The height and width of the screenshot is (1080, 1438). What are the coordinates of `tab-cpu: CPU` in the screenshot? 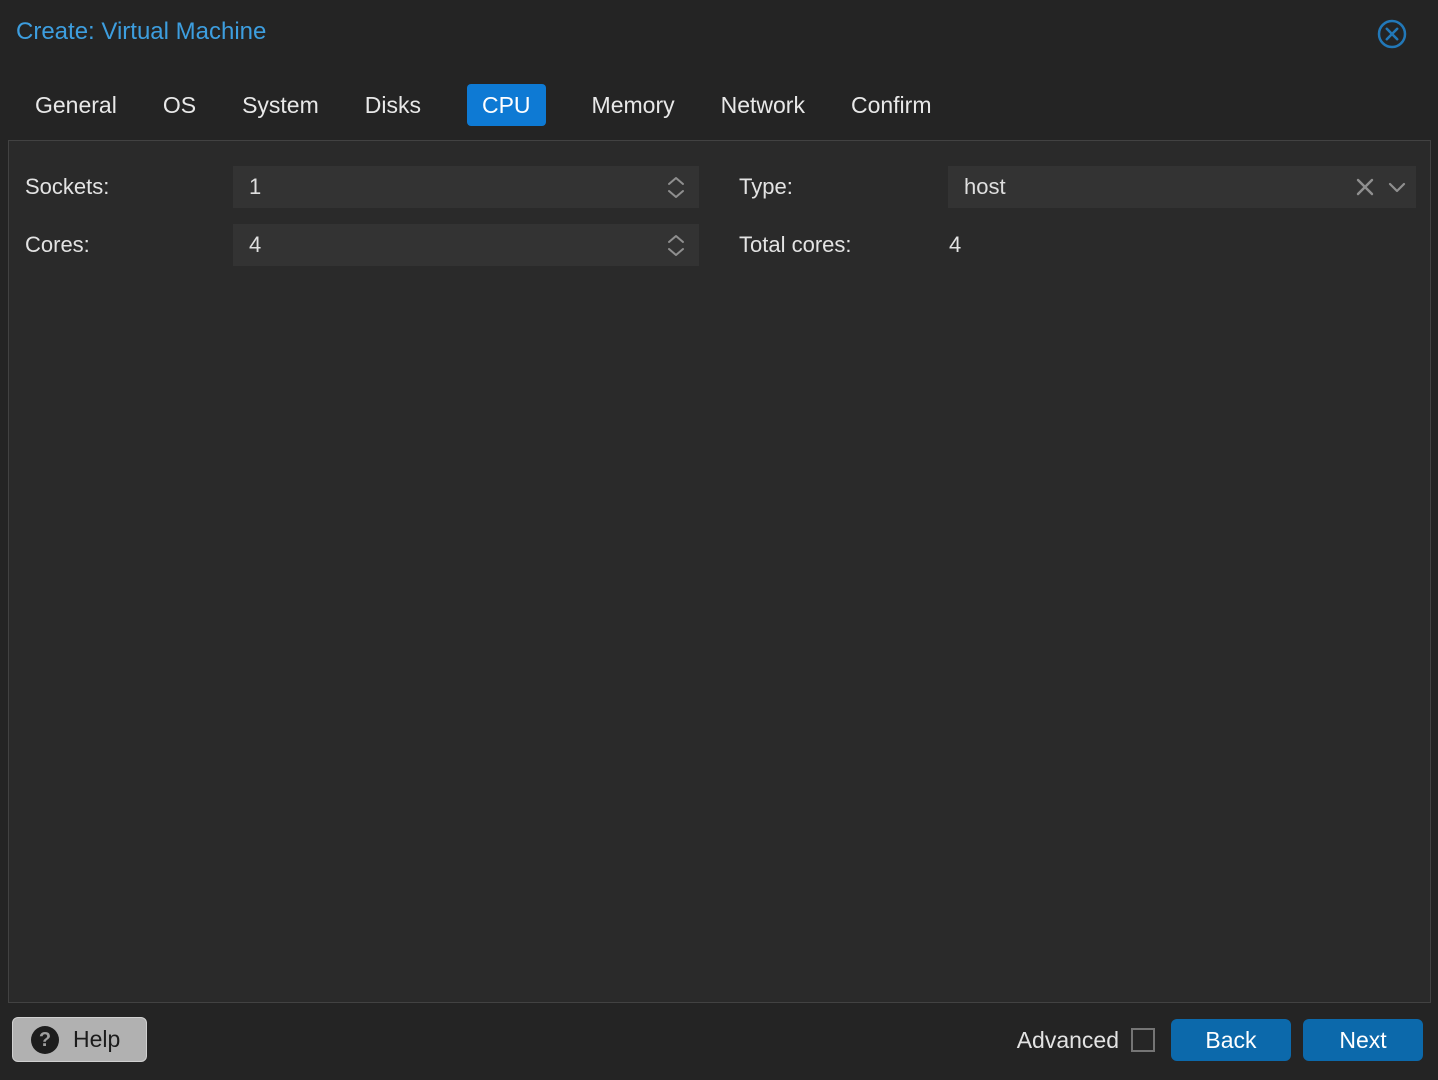 It's located at (506, 105).